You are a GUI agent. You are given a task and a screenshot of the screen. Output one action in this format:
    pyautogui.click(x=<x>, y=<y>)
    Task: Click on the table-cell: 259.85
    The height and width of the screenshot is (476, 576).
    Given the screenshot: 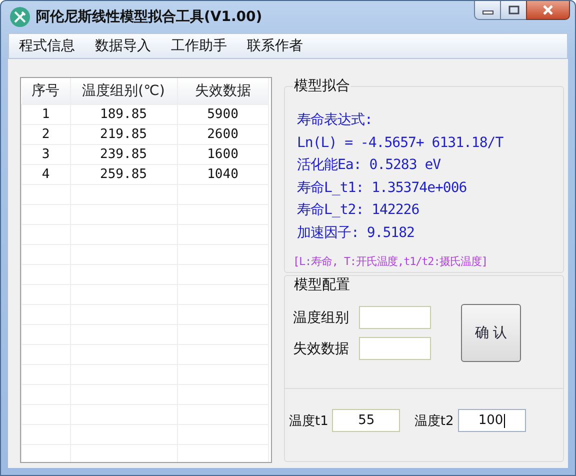 What is the action you would take?
    pyautogui.click(x=123, y=174)
    